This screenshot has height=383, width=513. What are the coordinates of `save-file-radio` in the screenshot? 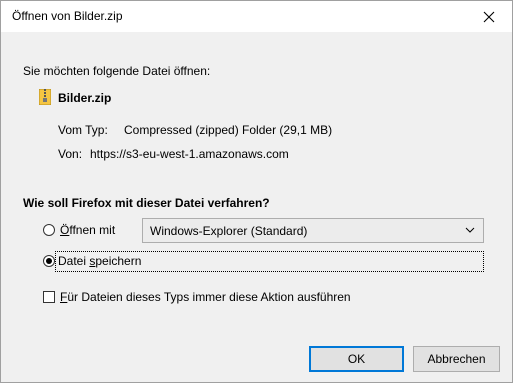 It's located at (49, 261).